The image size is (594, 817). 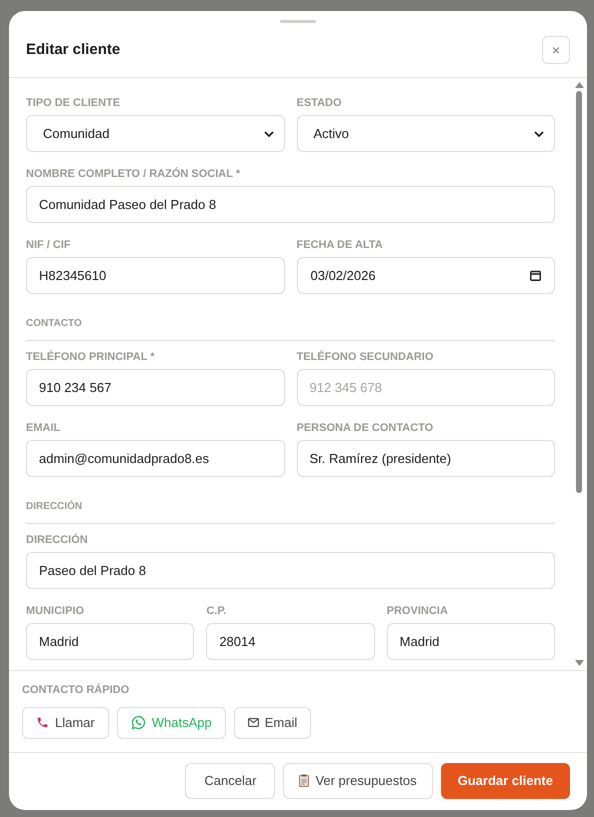 I want to click on scrollbar, so click(x=579, y=374).